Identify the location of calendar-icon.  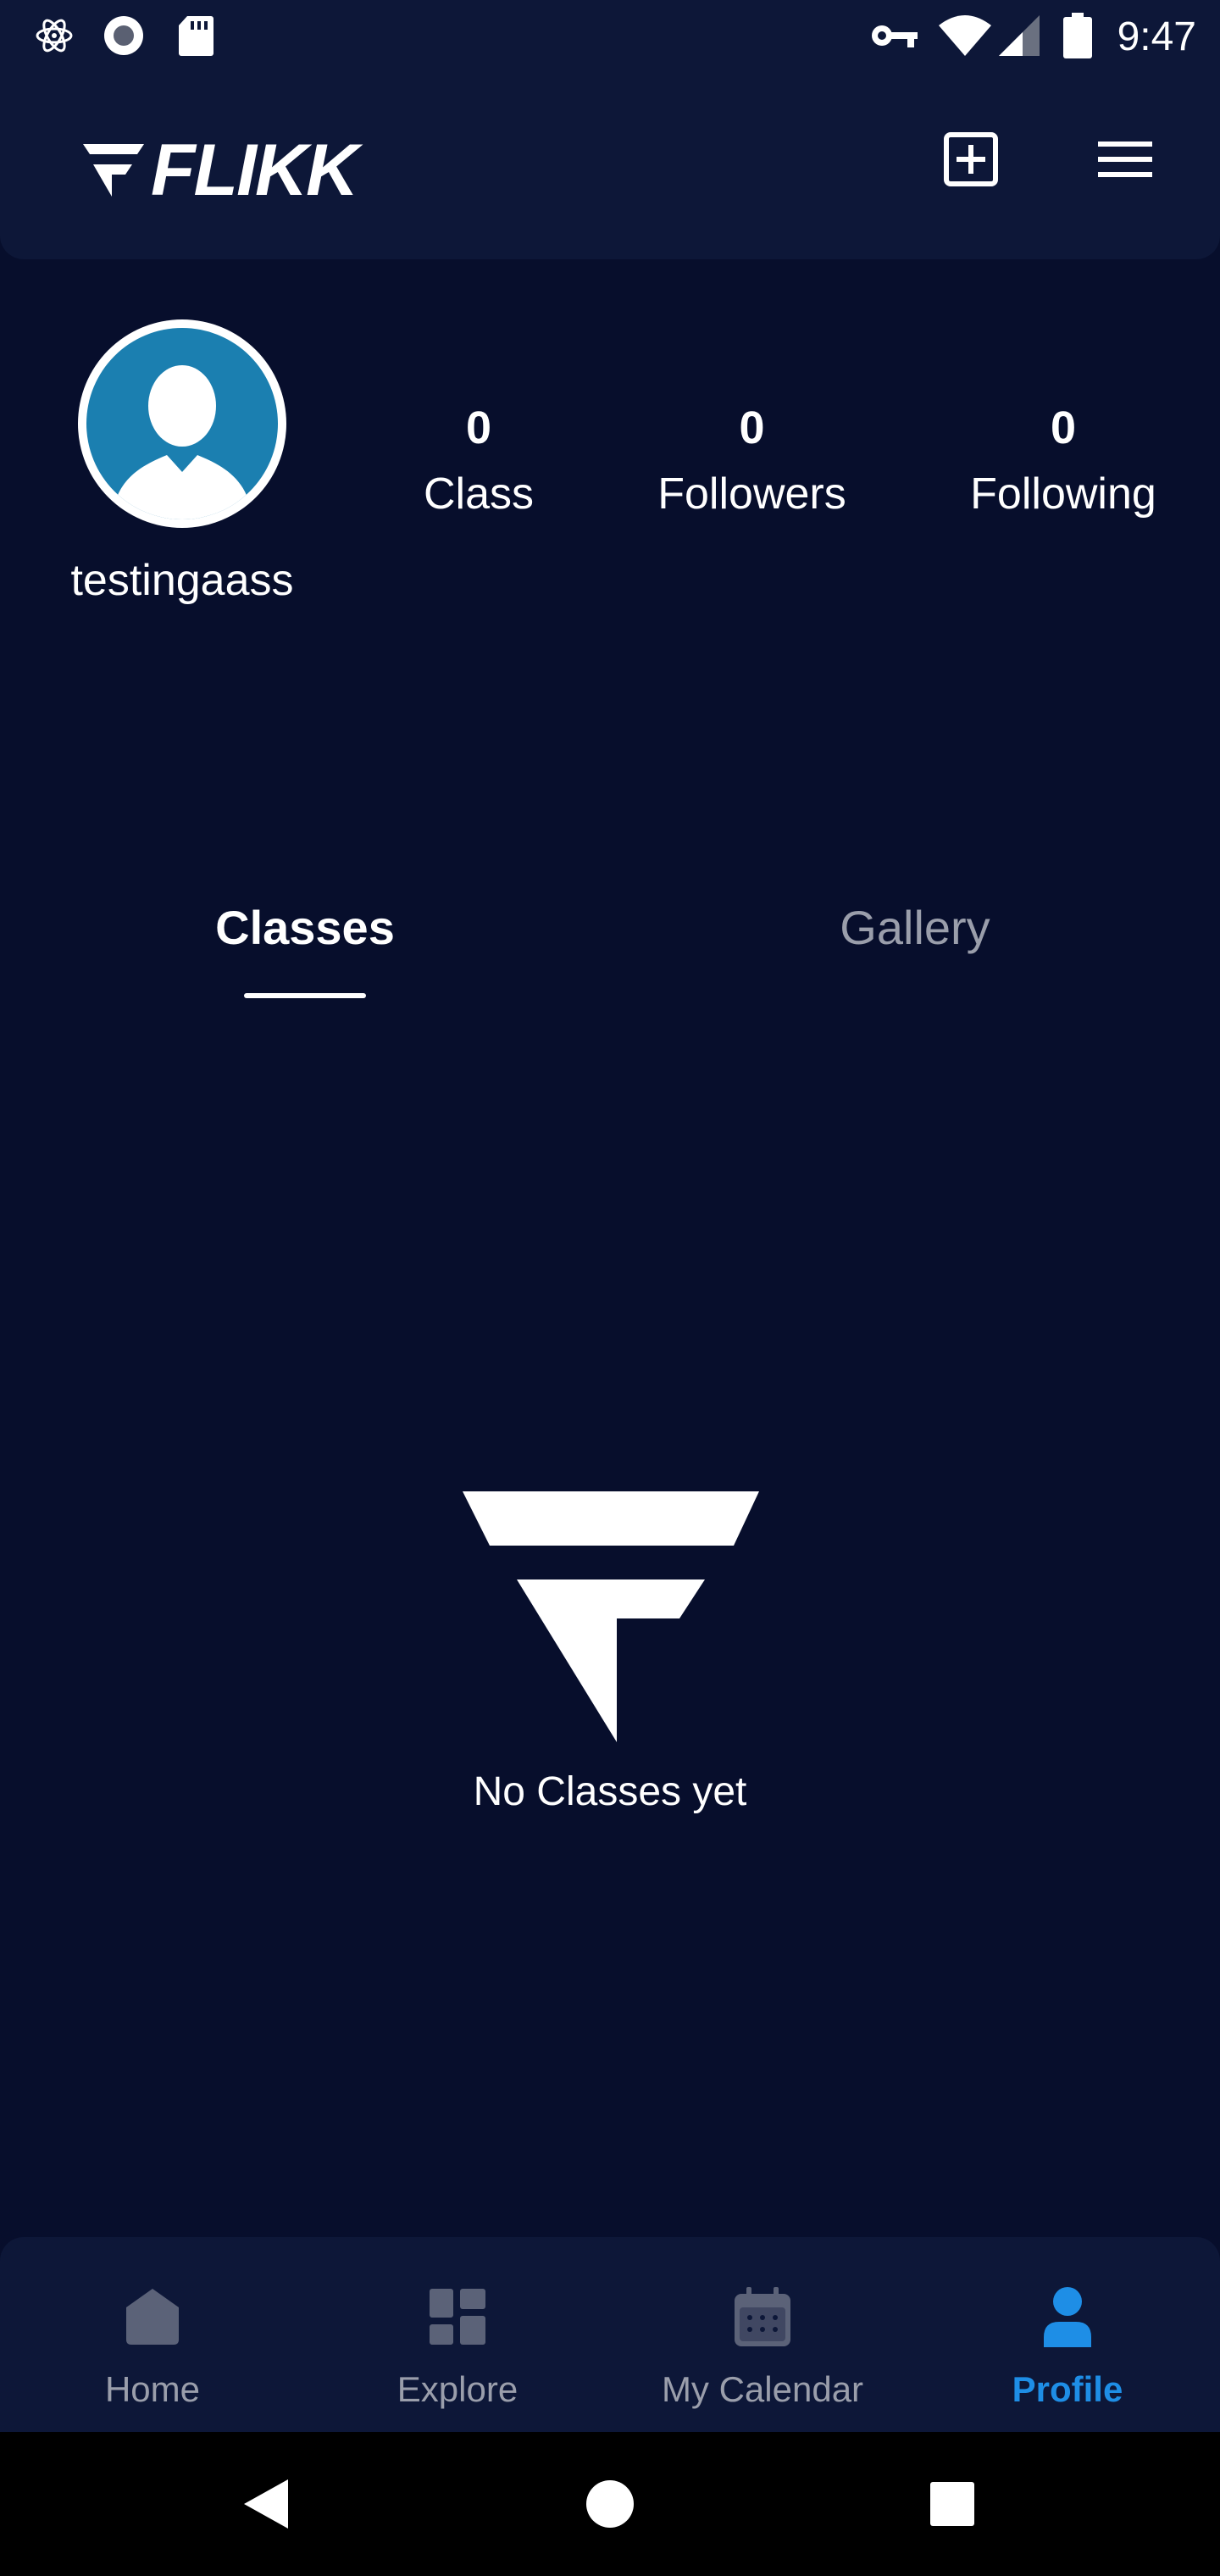
(762, 2317).